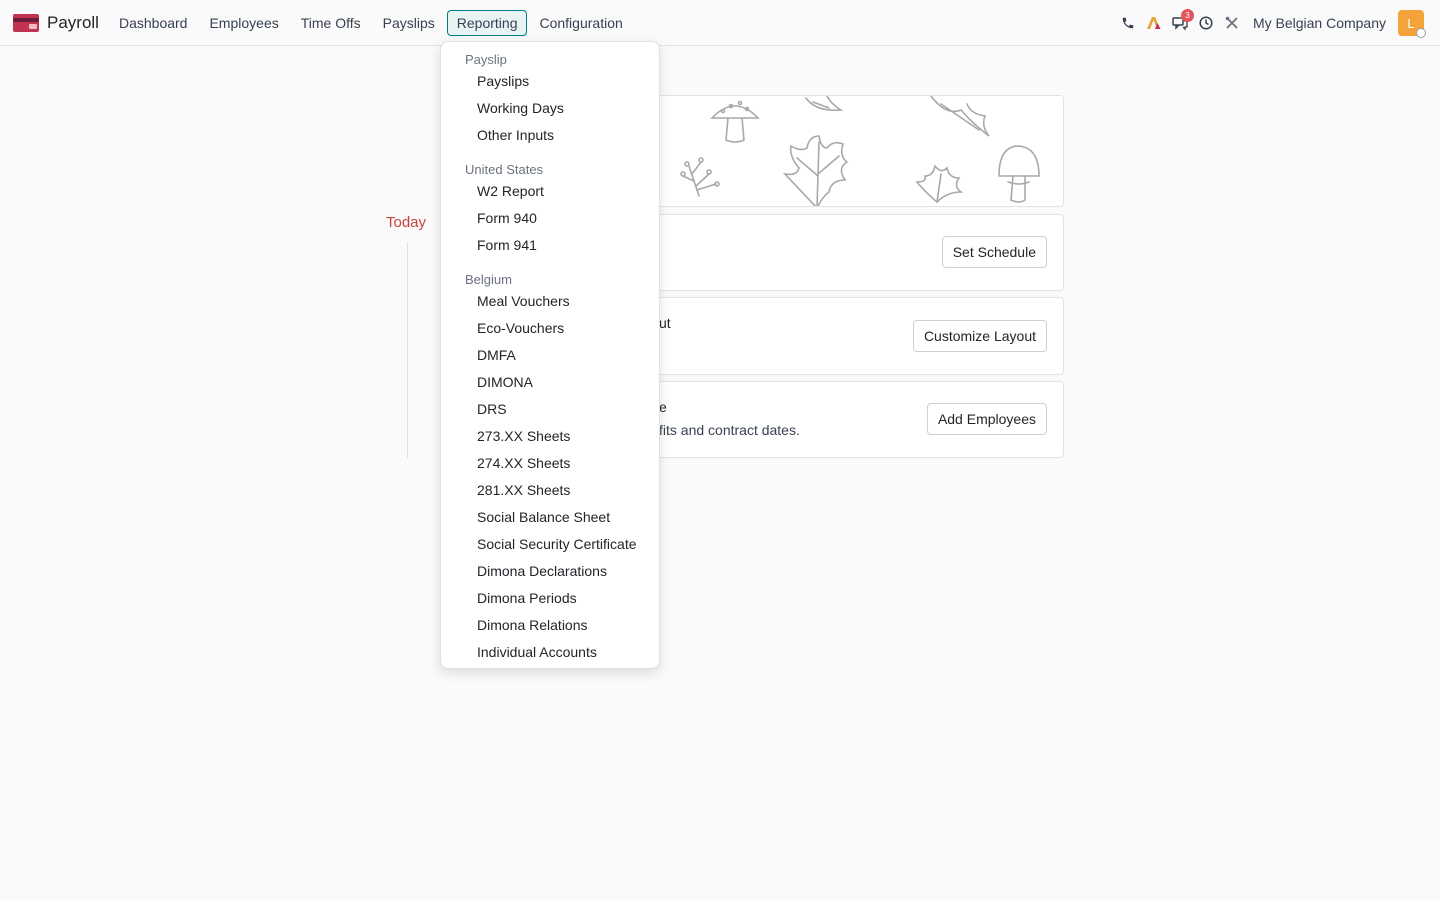  Describe the element at coordinates (832, 336) in the screenshot. I see `onboarding-step-layout: ut Customize Layout` at that location.